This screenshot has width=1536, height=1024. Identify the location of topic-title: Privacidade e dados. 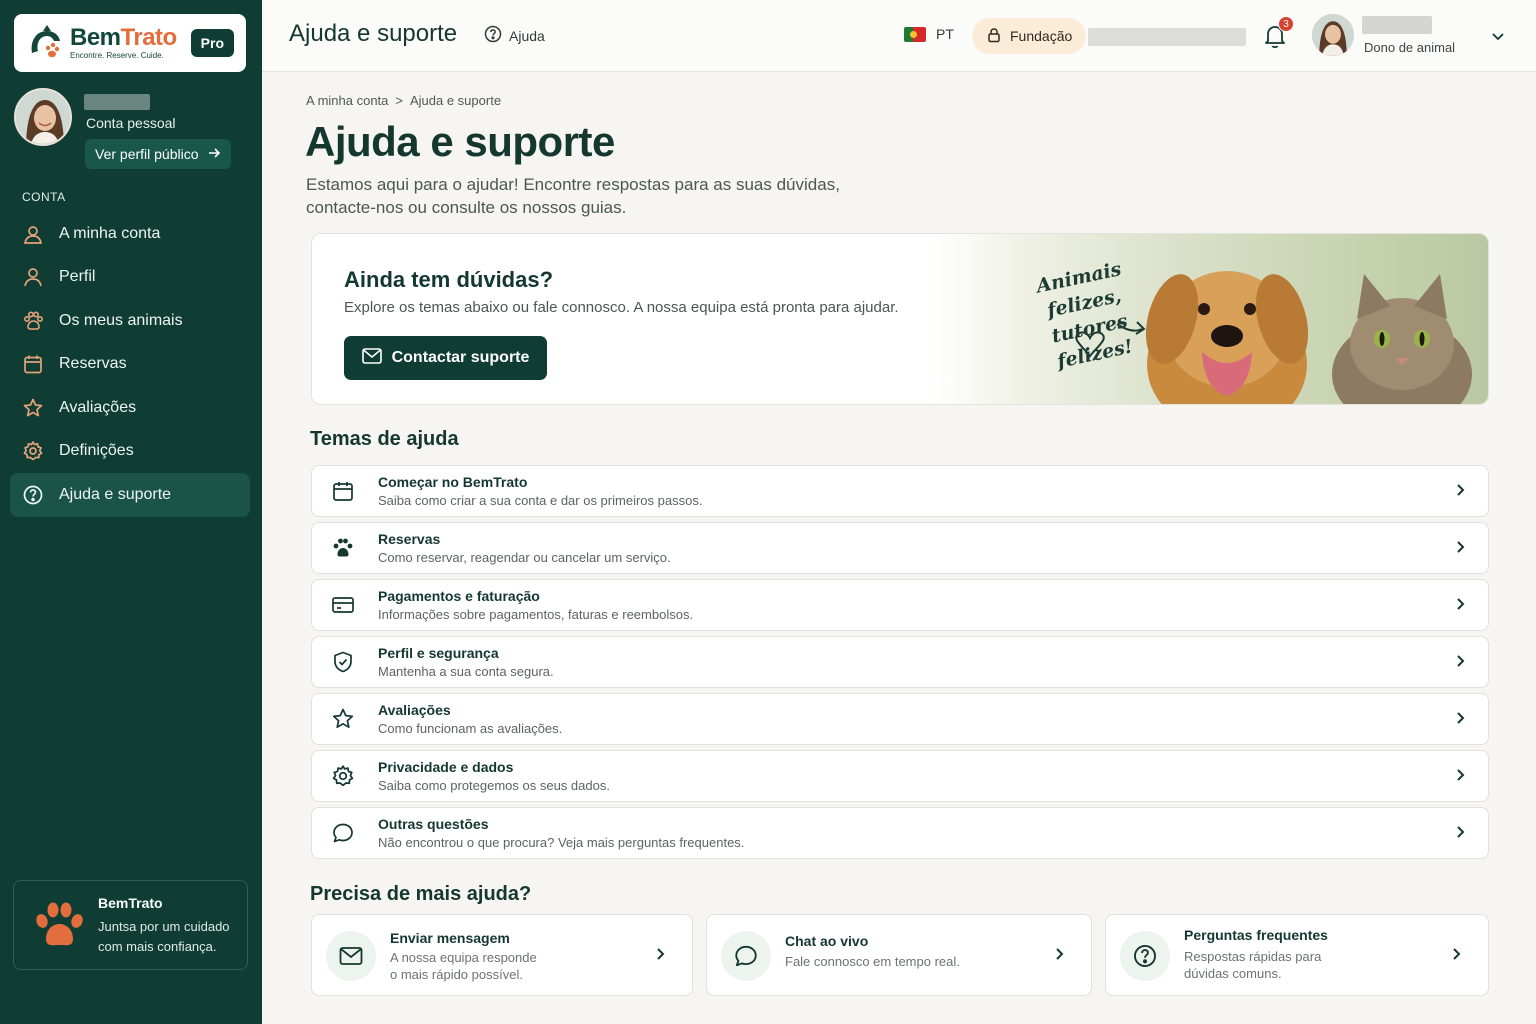
(446, 767).